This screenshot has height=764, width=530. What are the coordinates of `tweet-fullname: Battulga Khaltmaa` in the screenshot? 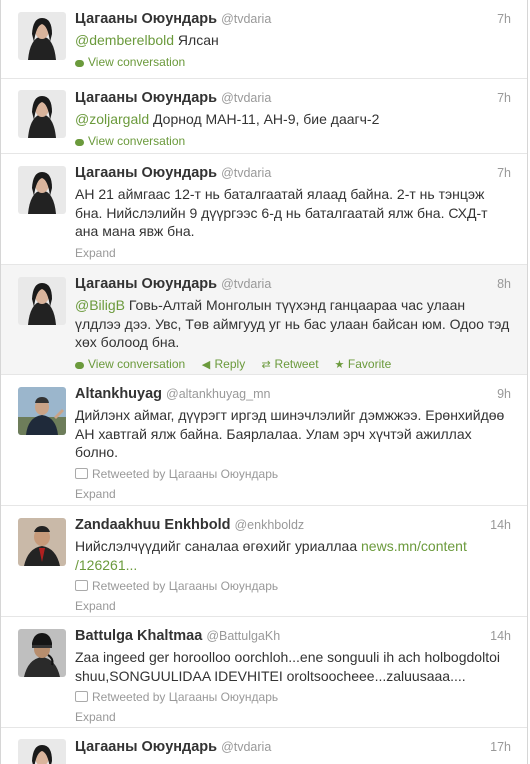 It's located at (138, 636).